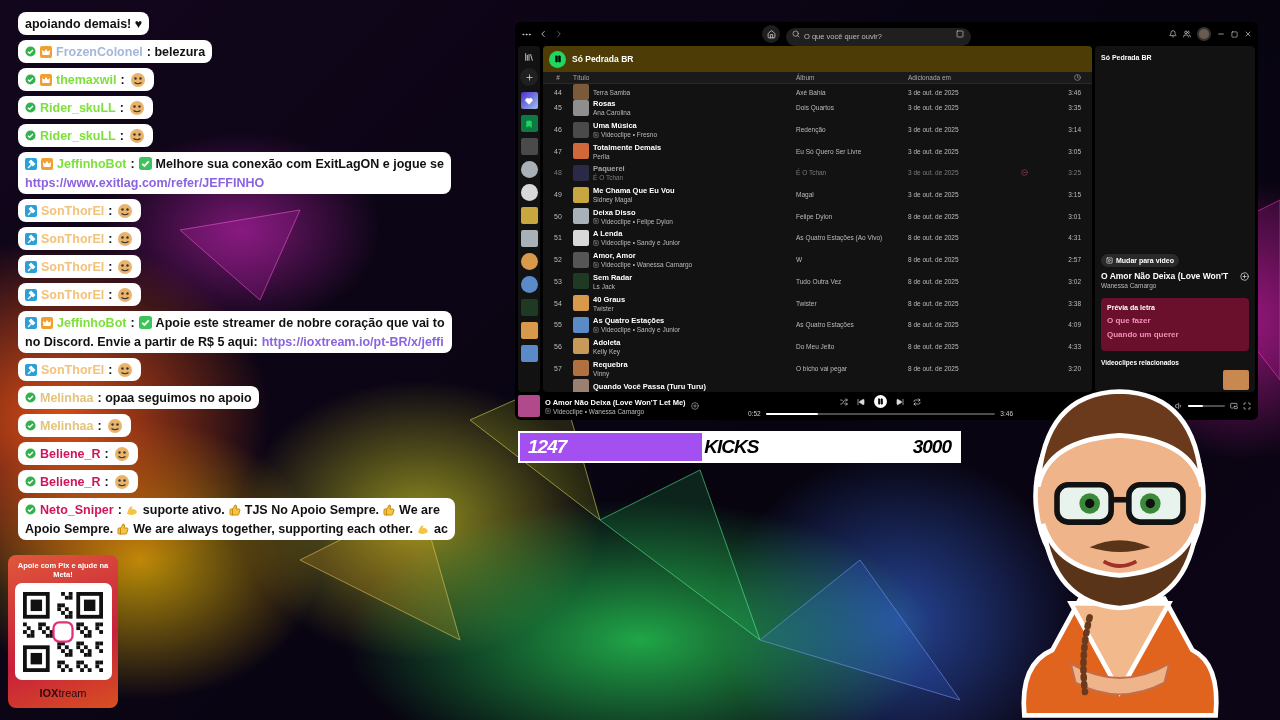  I want to click on repeat-icon, so click(917, 401).